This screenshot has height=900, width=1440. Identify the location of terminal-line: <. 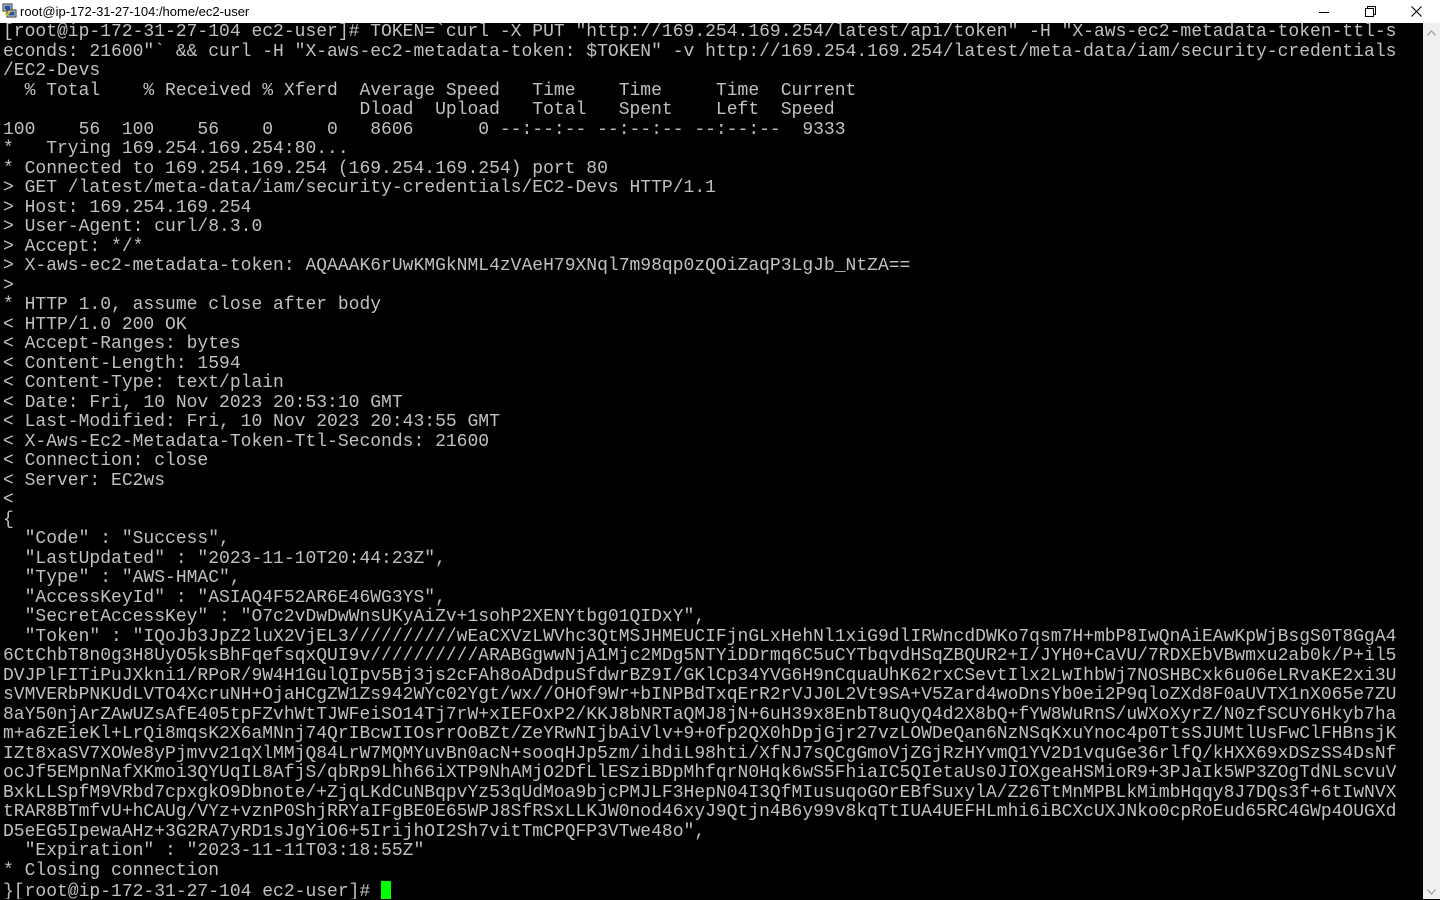
(8, 500).